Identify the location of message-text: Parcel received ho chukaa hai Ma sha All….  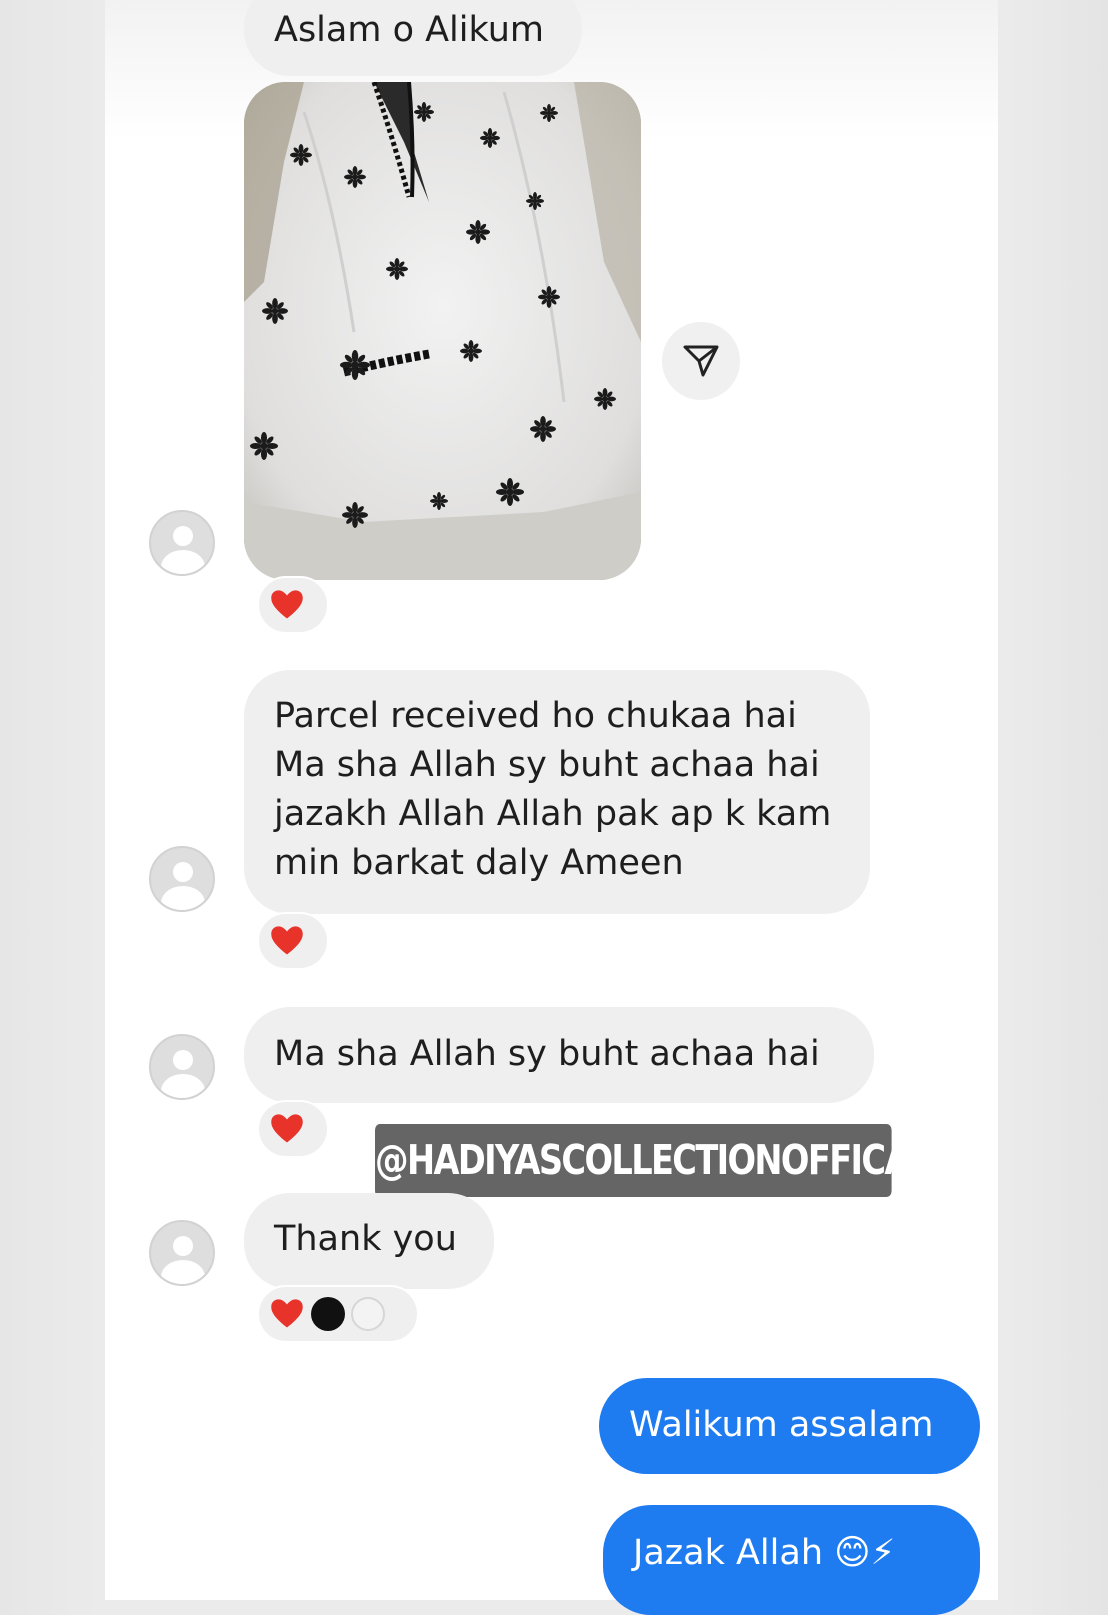
(553, 789).